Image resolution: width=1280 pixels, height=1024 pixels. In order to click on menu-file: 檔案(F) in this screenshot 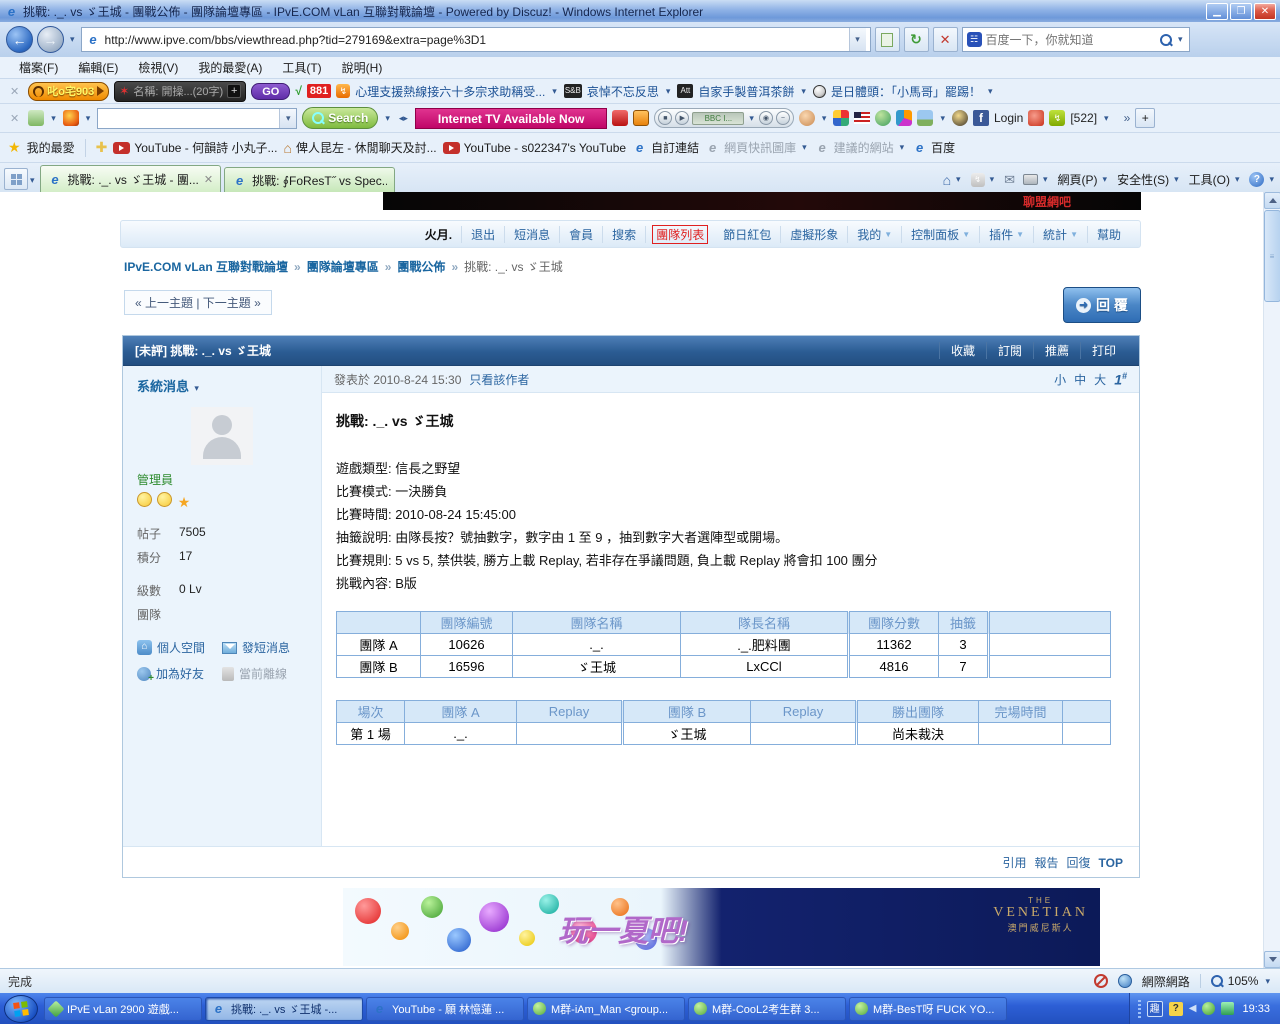, I will do `click(38, 67)`.